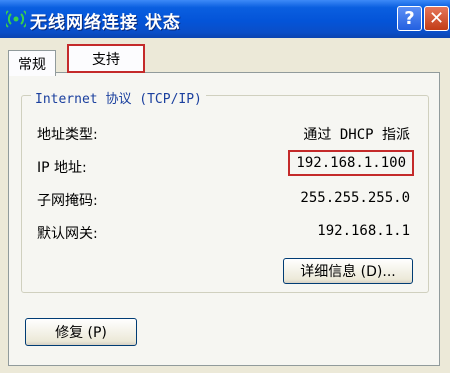 The image size is (450, 373). I want to click on tab-support: 支持, so click(106, 58).